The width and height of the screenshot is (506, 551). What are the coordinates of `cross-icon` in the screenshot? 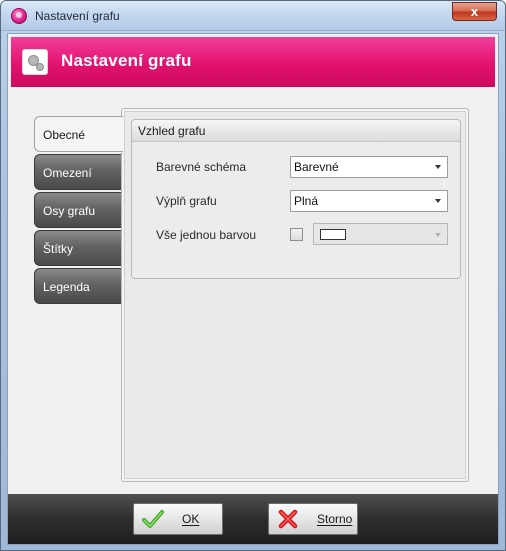 It's located at (288, 519).